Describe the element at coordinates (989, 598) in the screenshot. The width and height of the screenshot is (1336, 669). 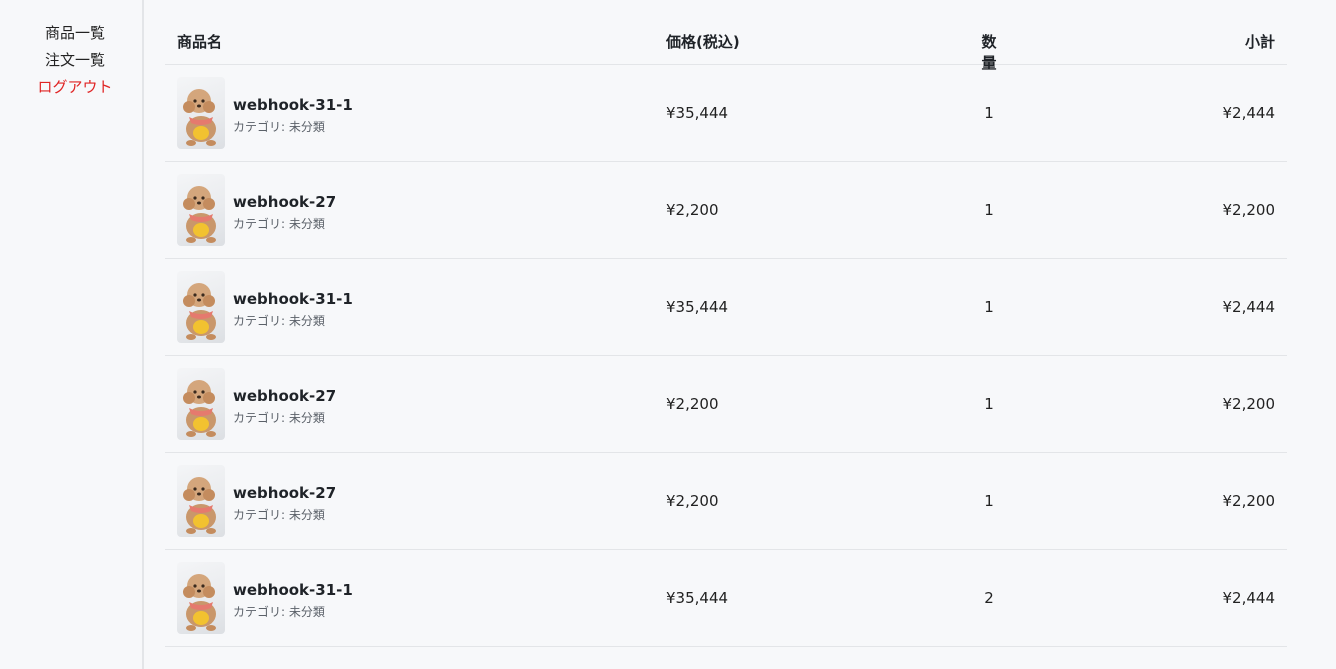
I see `product-quantity: 2` at that location.